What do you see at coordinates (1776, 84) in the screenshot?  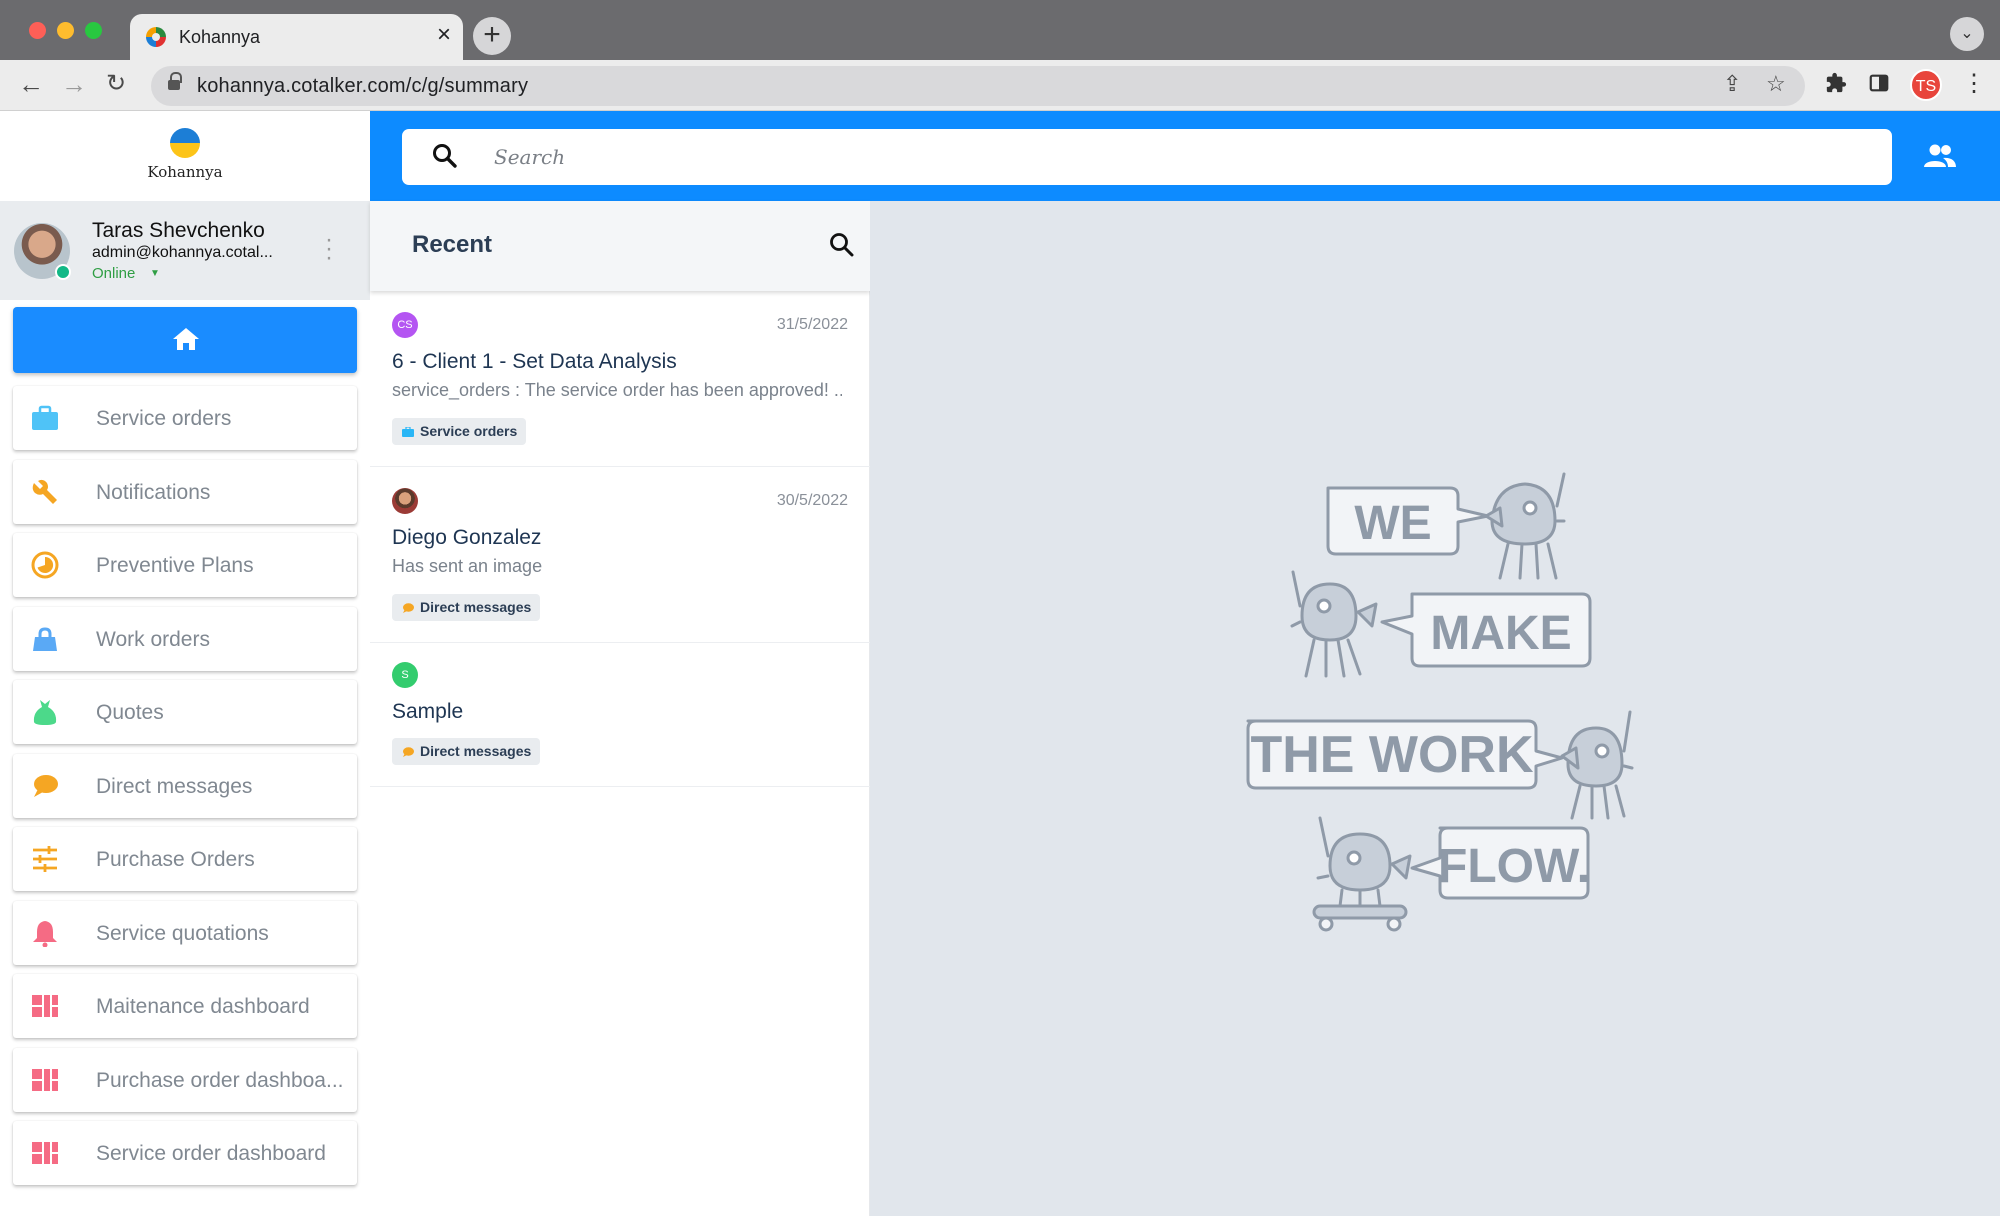 I see `bookmark-star-icon: ☆` at bounding box center [1776, 84].